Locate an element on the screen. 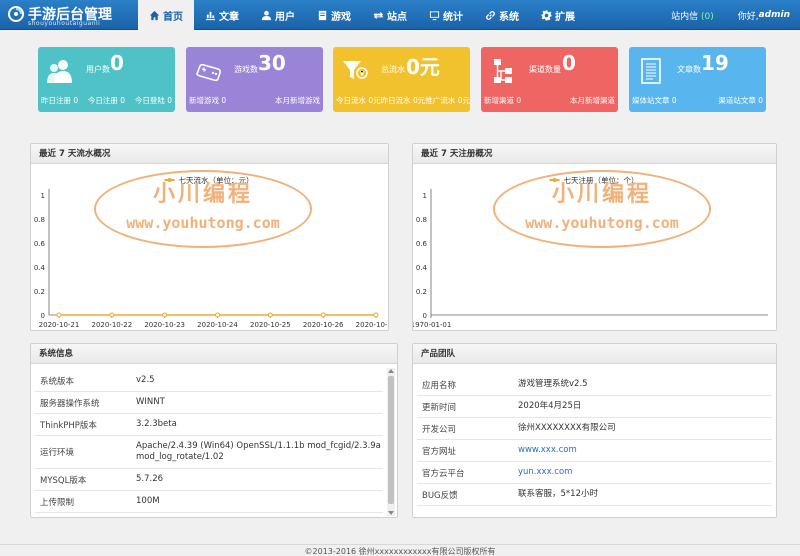 Image resolution: width=800 pixels, height=556 pixels. messages-link: 站内信 (0) is located at coordinates (692, 15).